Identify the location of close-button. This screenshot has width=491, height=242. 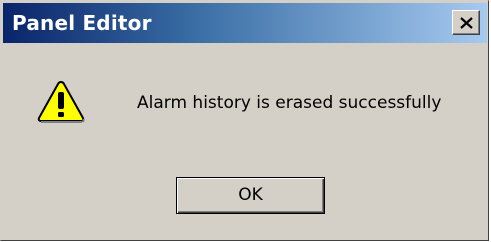
(466, 22).